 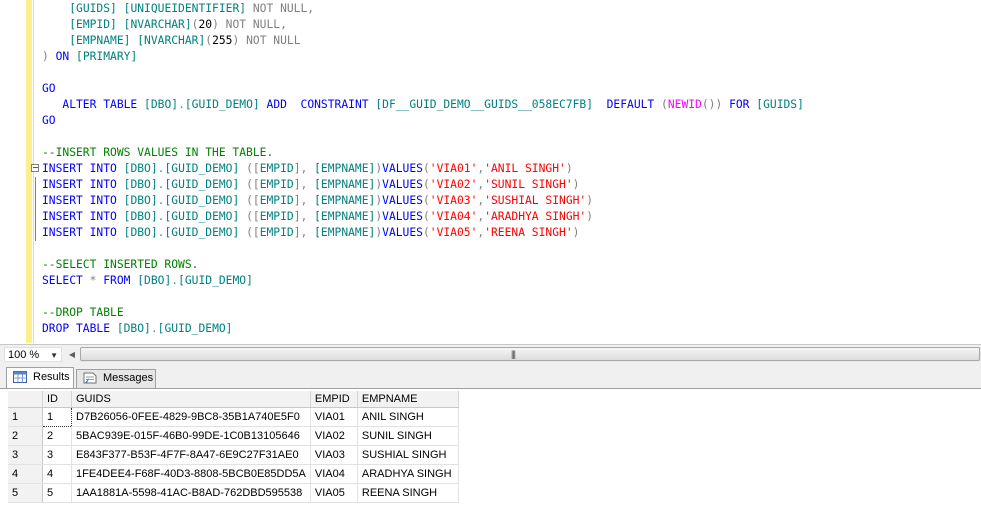 I want to click on code-line: ) ON [PRIMARY], so click(x=423, y=57).